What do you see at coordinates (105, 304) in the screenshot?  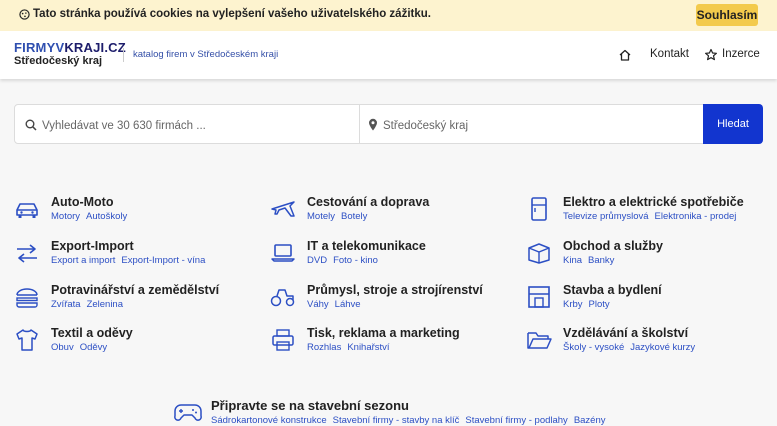 I see `category-link: Zelenina` at bounding box center [105, 304].